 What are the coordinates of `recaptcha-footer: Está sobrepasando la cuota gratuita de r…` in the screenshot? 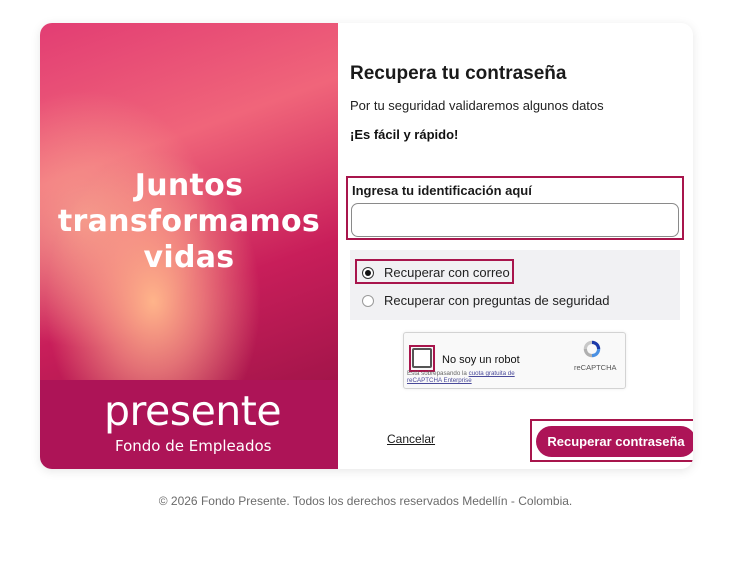 It's located at (472, 377).